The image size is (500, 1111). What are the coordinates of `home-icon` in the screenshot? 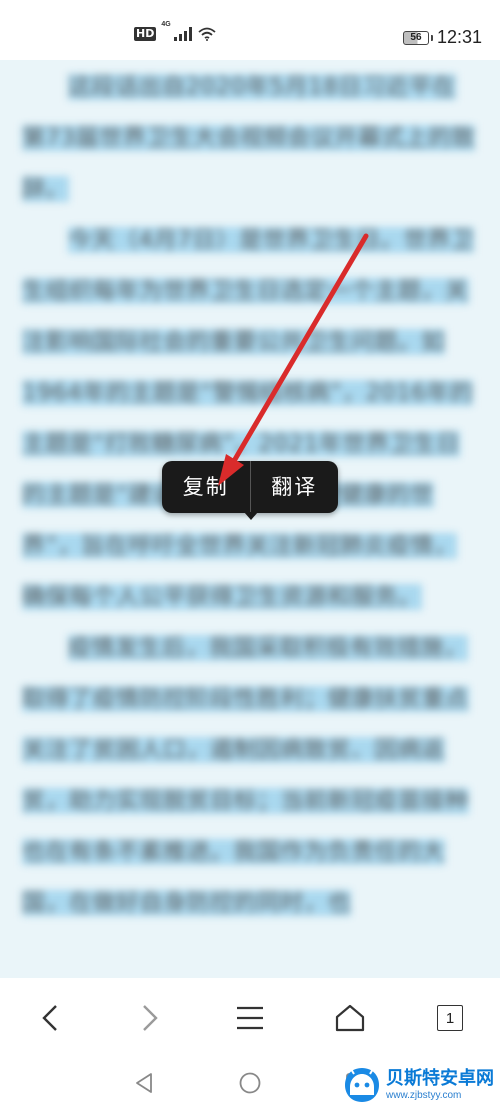 It's located at (350, 1018).